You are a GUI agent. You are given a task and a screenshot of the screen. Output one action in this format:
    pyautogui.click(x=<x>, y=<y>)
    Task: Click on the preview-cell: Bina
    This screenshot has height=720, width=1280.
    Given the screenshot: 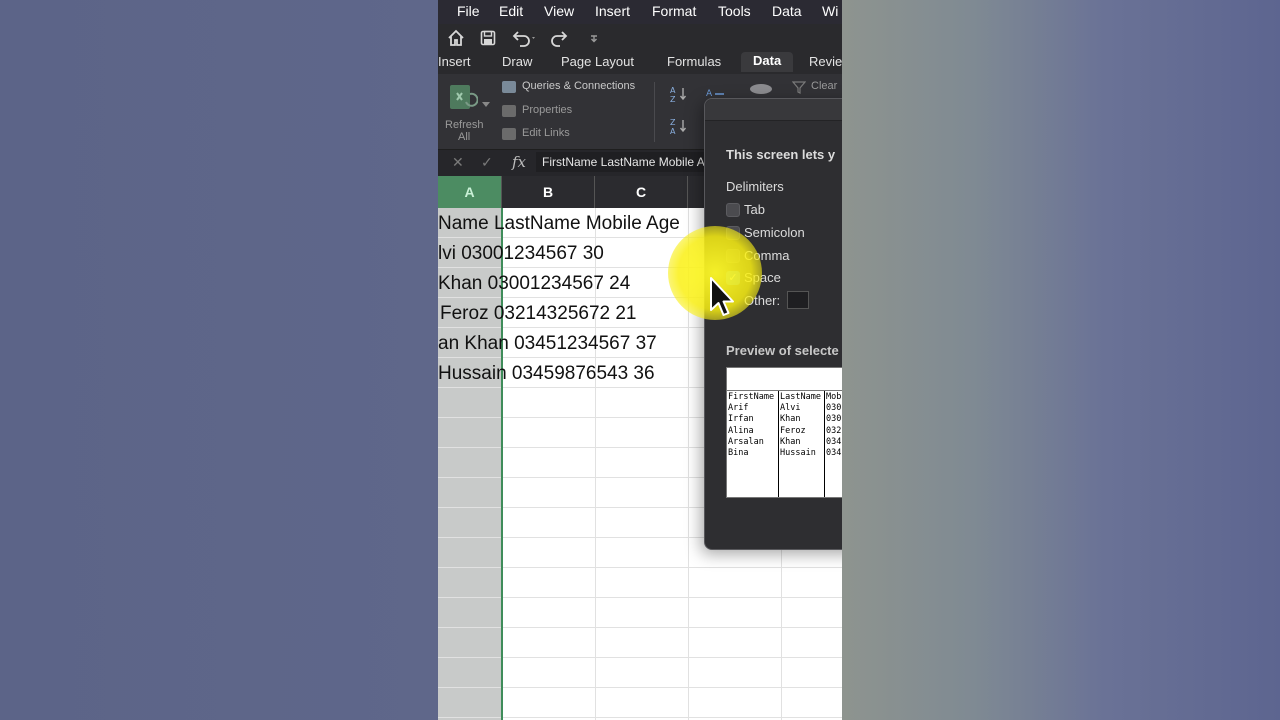 What is the action you would take?
    pyautogui.click(x=738, y=453)
    